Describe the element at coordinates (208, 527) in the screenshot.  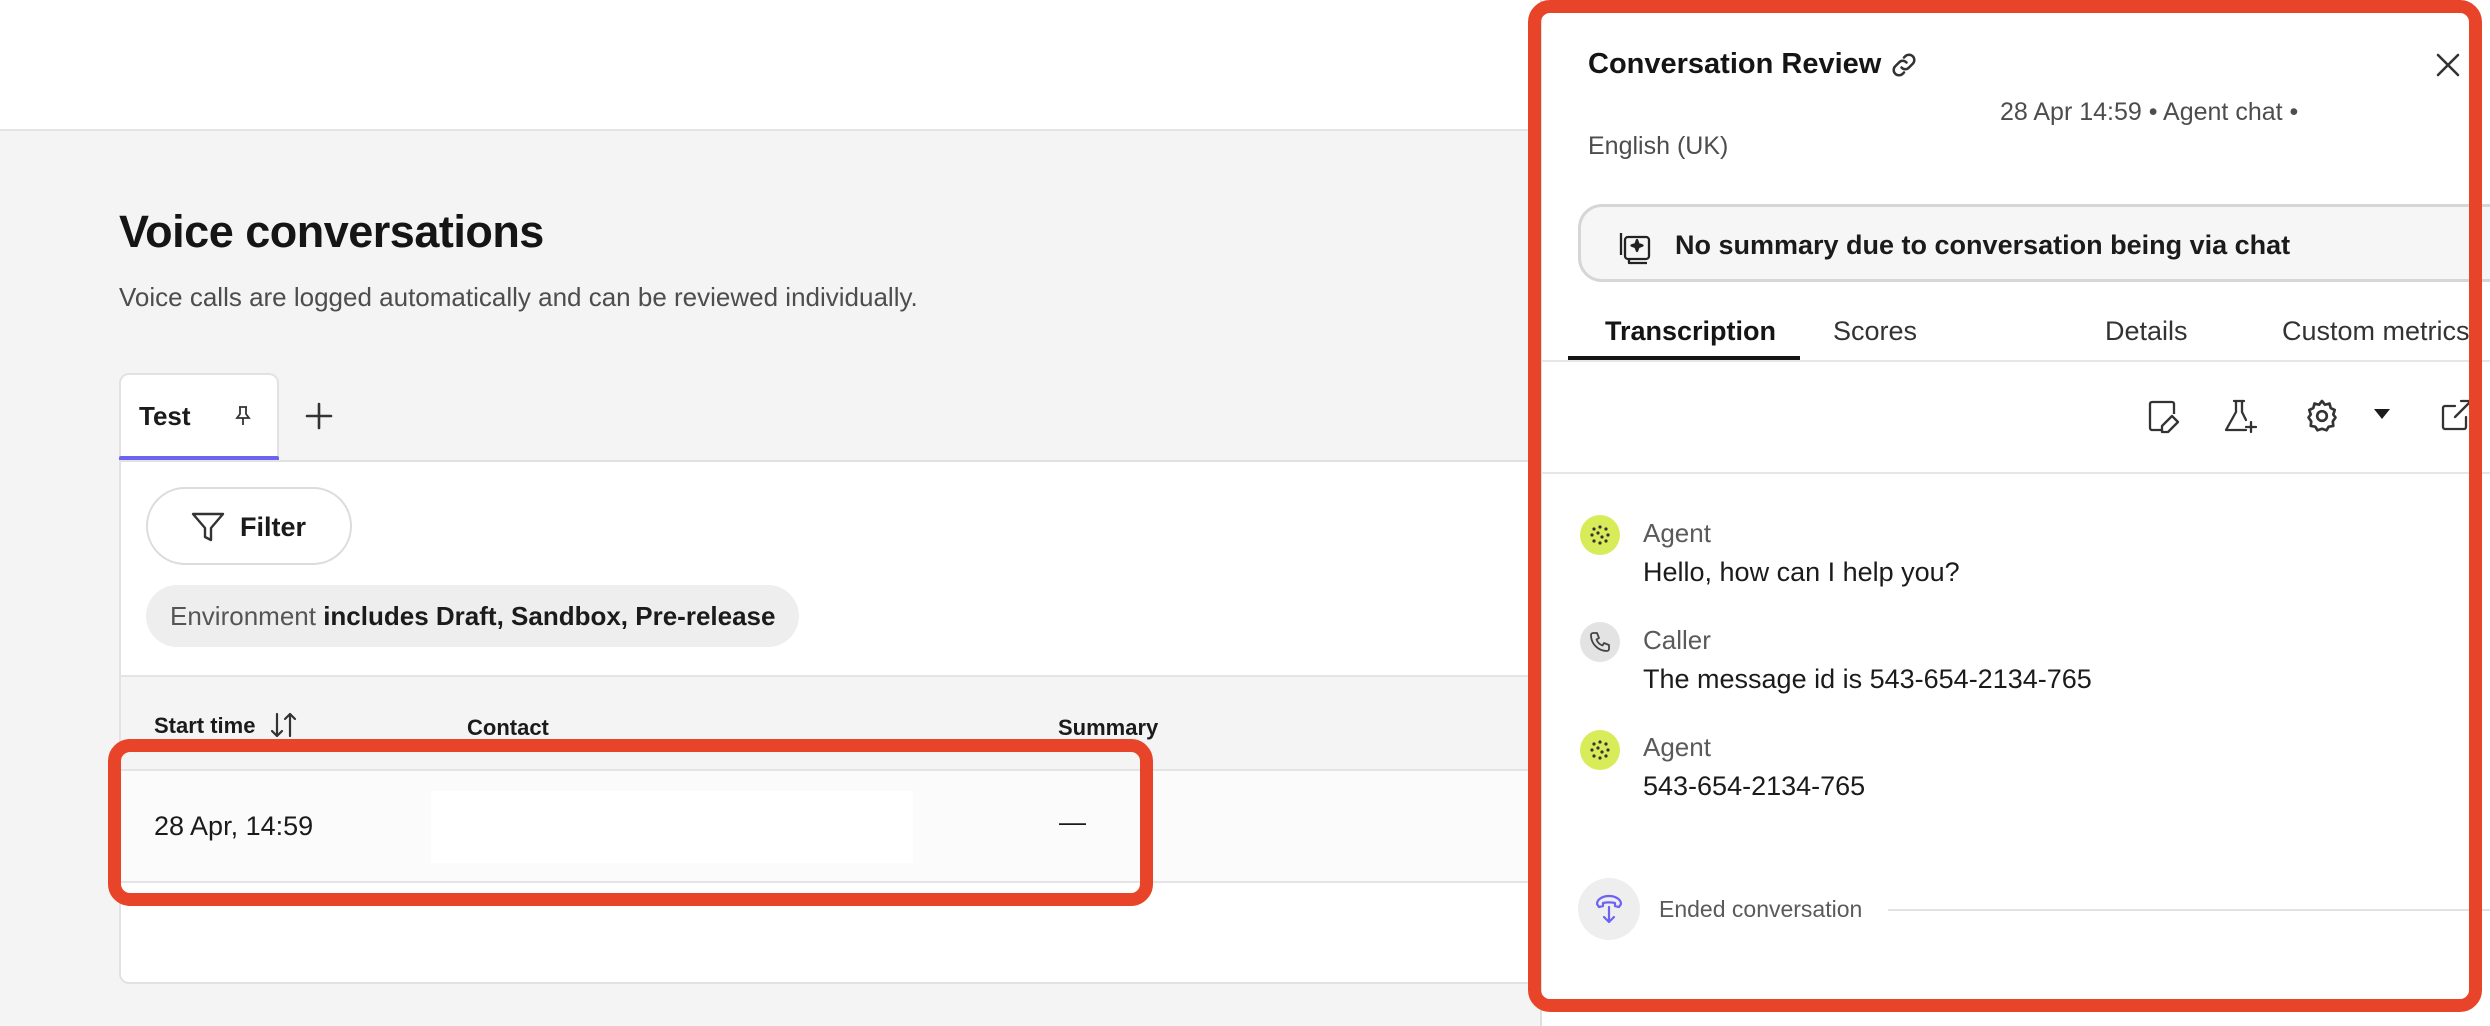
I see `filter-icon` at that location.